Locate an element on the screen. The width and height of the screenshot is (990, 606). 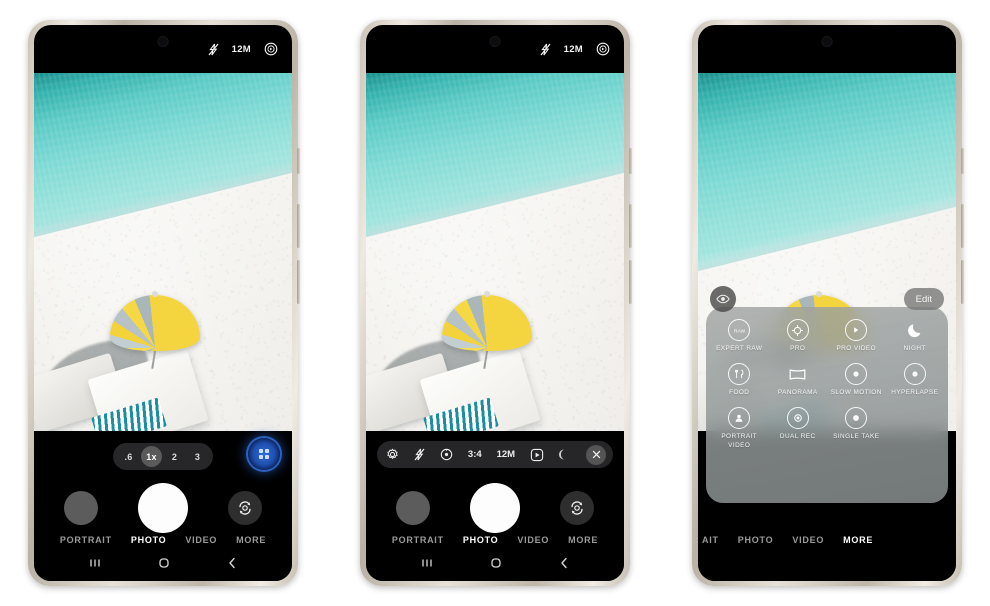
more-mode-portrait-video: PORTRAIT VIDEO is located at coordinates (739, 428).